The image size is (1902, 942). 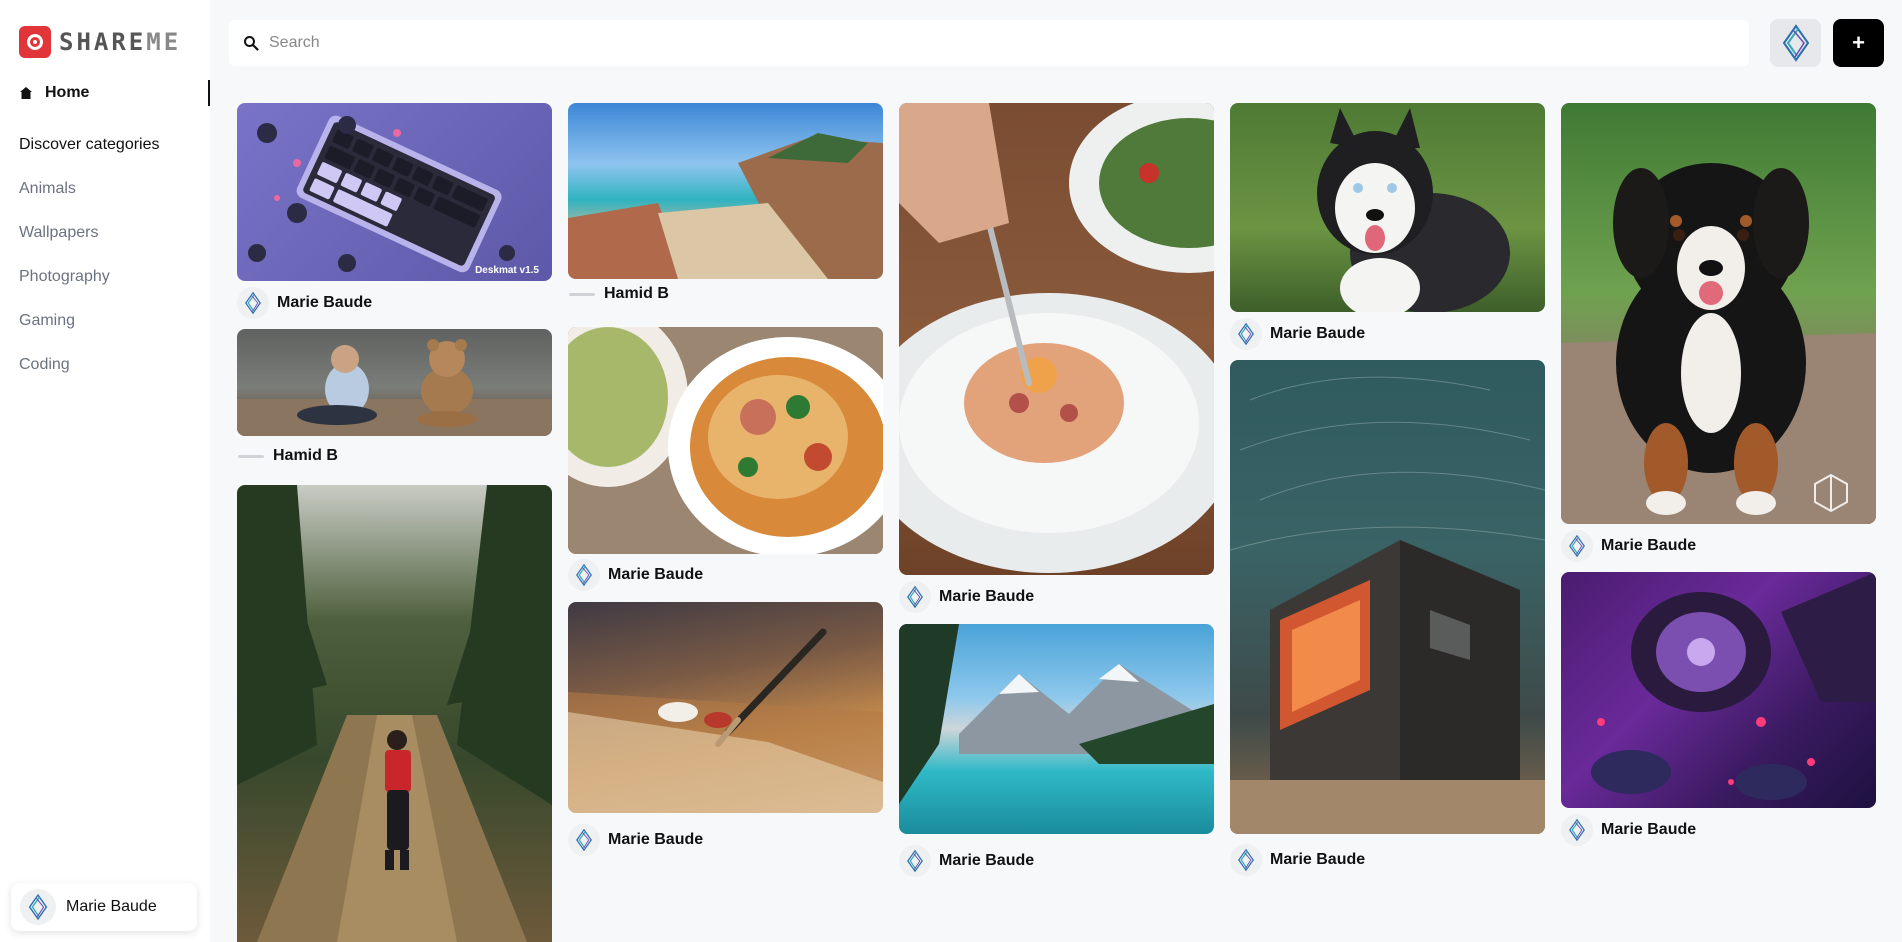 I want to click on sidebar-item-photography: Photography, so click(x=64, y=277).